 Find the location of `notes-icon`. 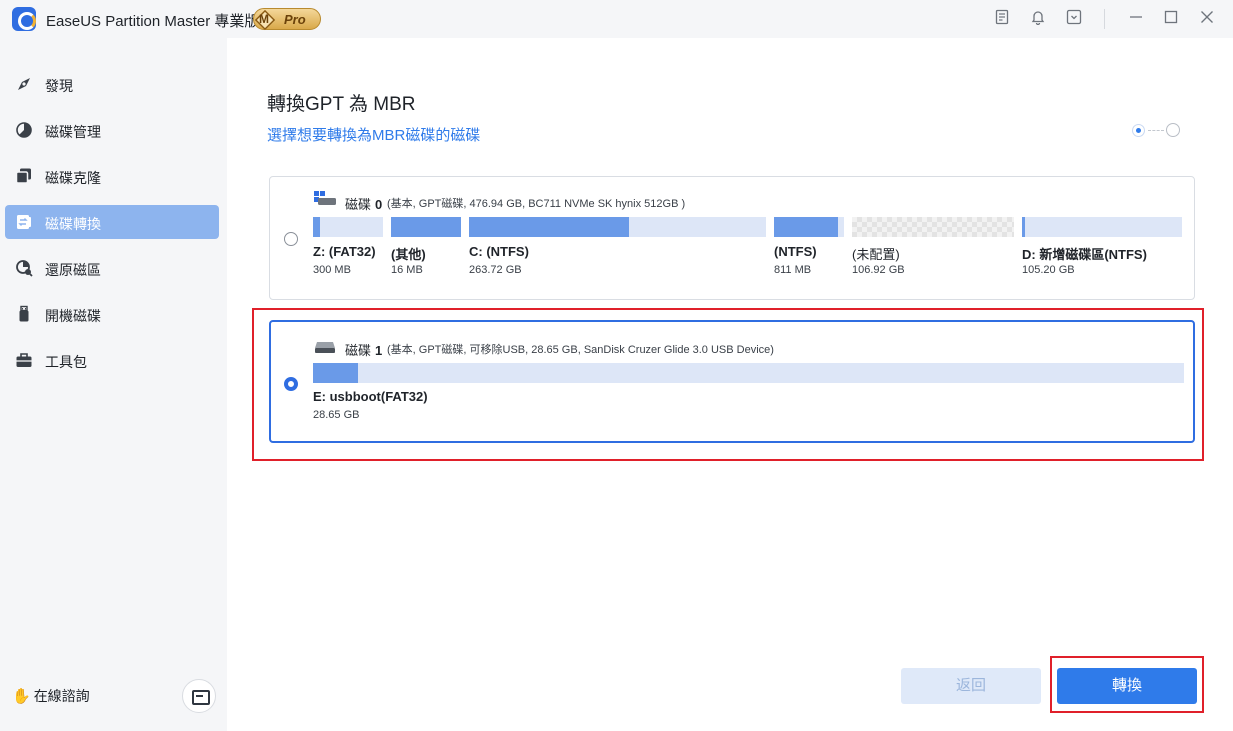

notes-icon is located at coordinates (1002, 19).